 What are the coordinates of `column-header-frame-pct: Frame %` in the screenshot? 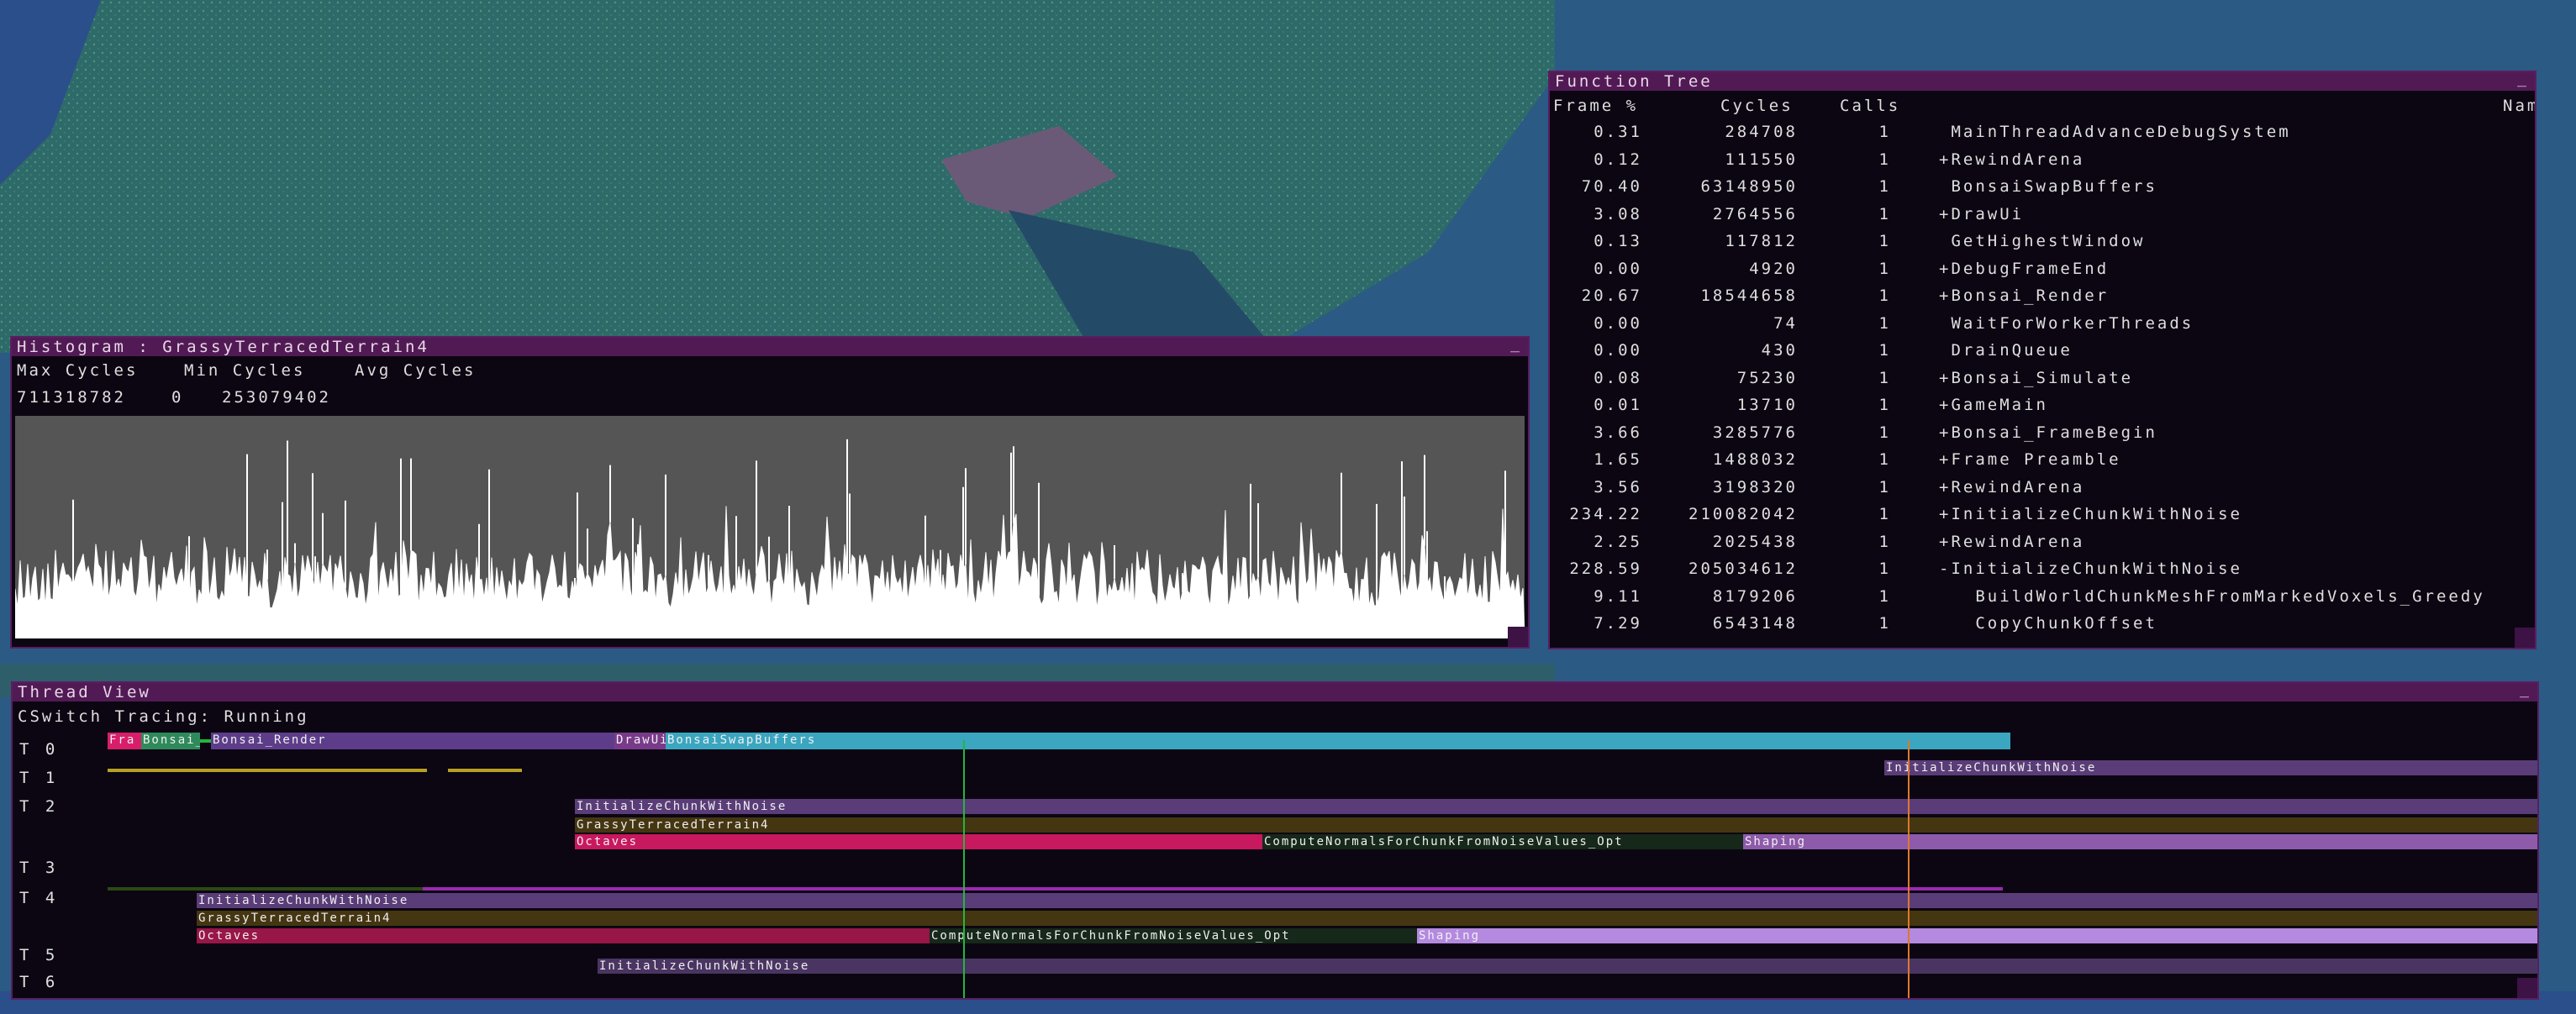 It's located at (1595, 106).